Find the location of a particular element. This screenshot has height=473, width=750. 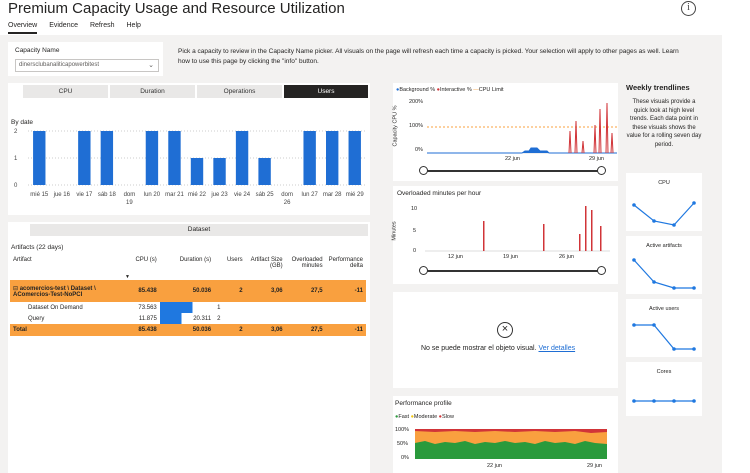

total-overloaded: 27,5 is located at coordinates (305, 330).